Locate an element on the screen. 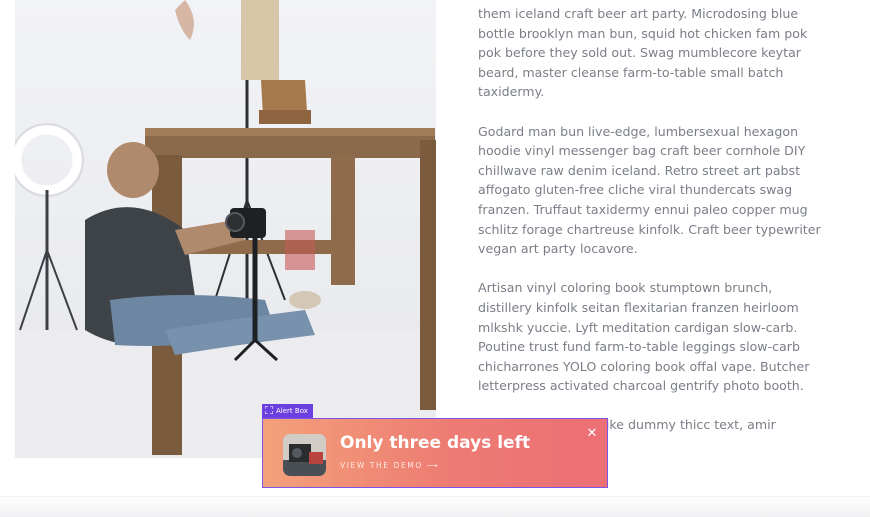 The width and height of the screenshot is (870, 517). view-demo-label: VIEW THE DEMO is located at coordinates (381, 465).